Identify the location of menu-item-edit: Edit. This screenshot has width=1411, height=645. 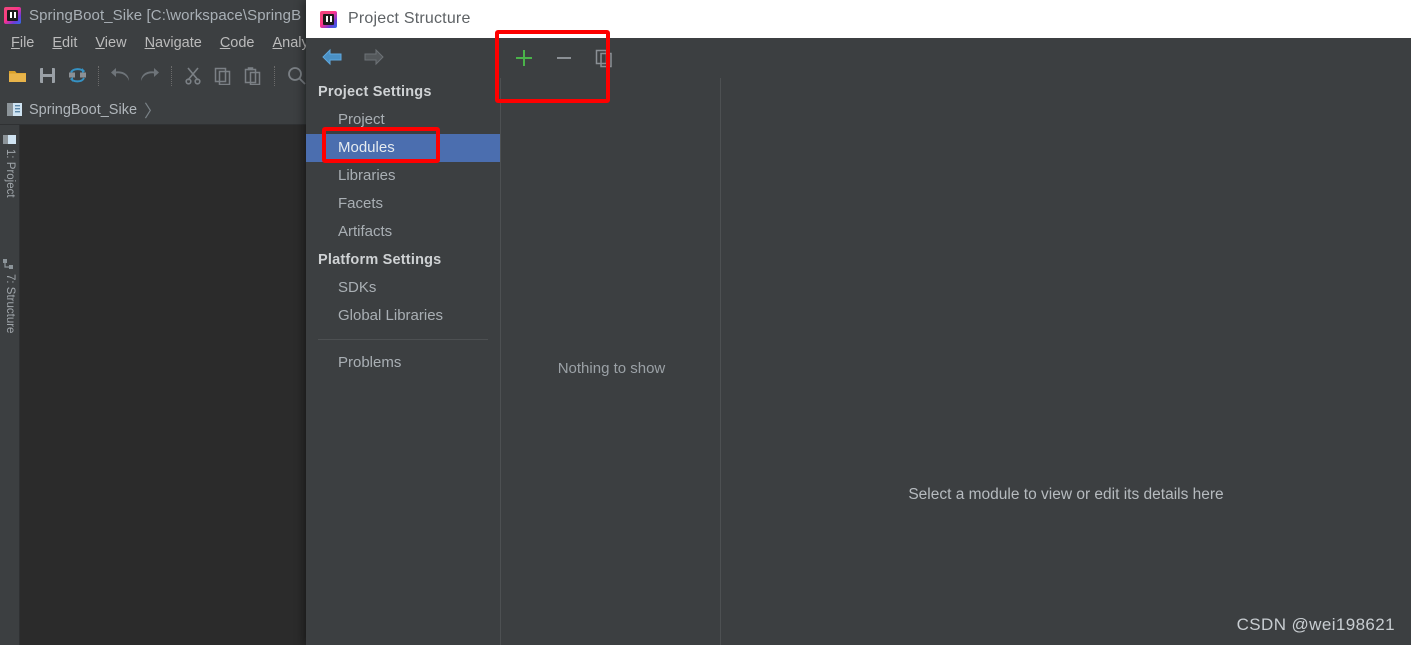
(64, 43).